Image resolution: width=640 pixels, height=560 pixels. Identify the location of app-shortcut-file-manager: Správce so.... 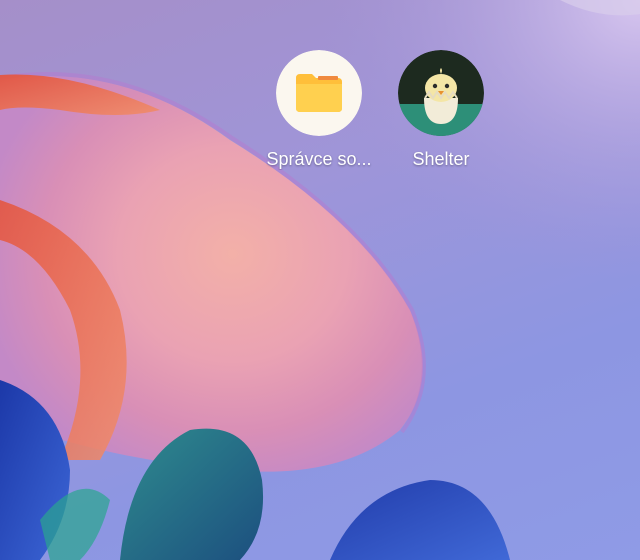
(319, 120).